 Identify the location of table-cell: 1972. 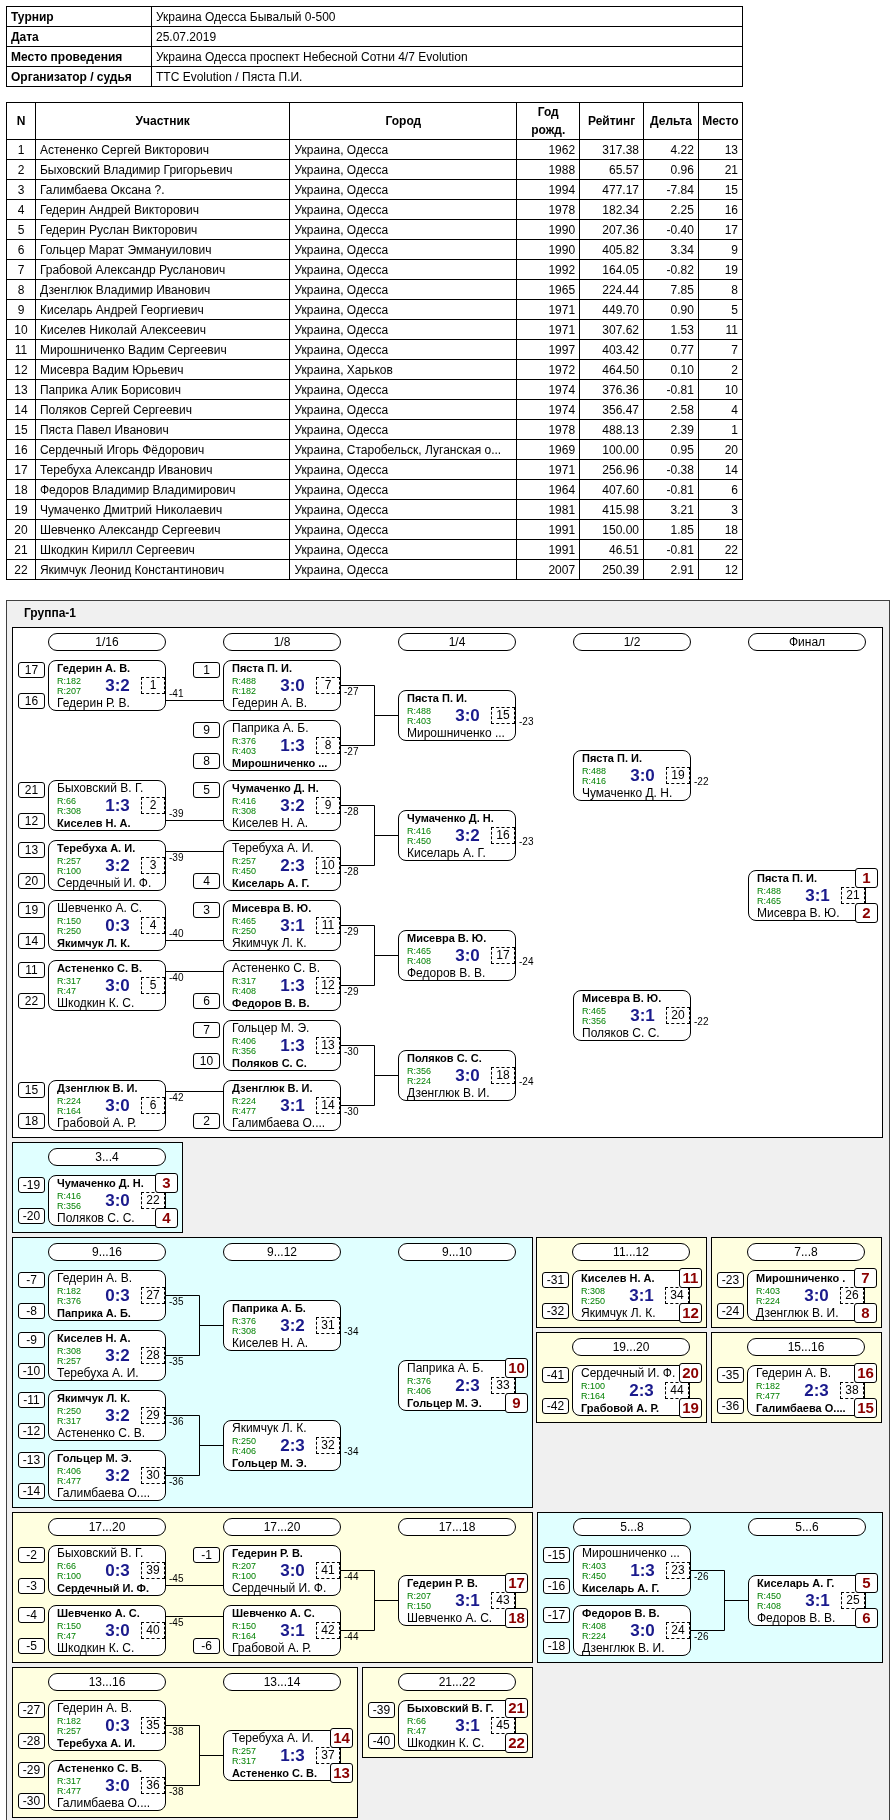
(548, 369).